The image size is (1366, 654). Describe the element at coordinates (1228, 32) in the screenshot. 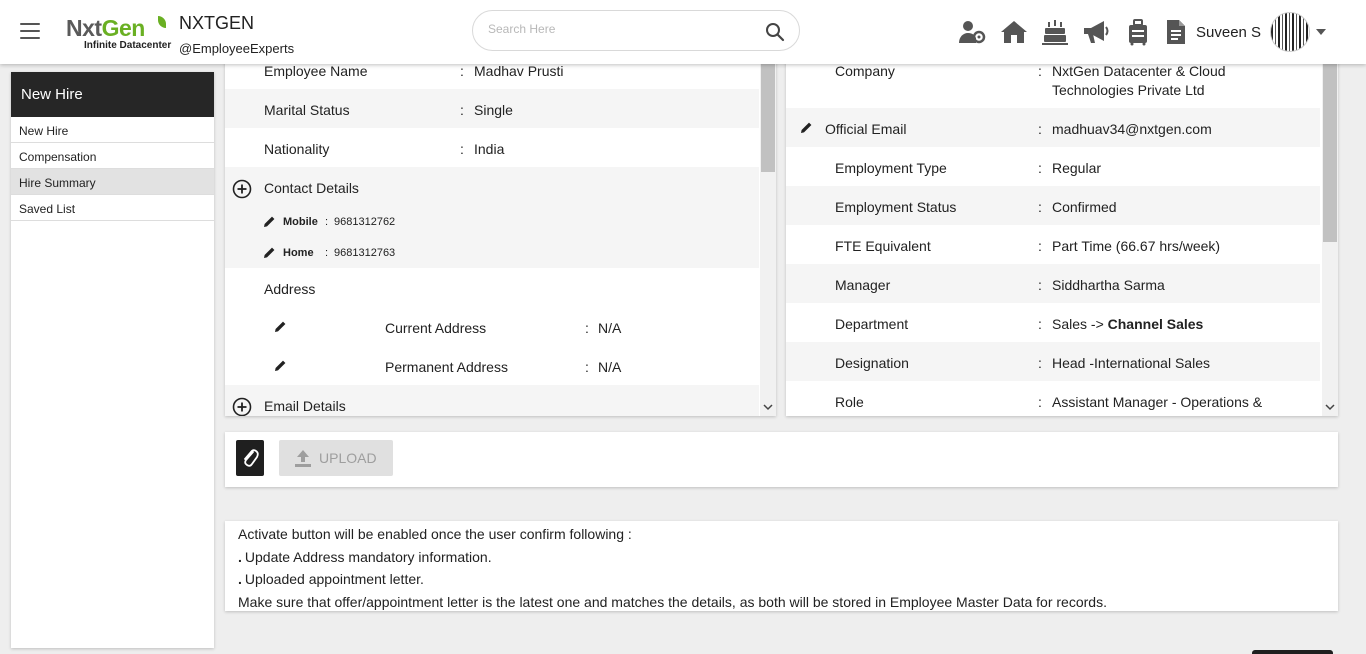

I see `user-name: Suveen S` at that location.